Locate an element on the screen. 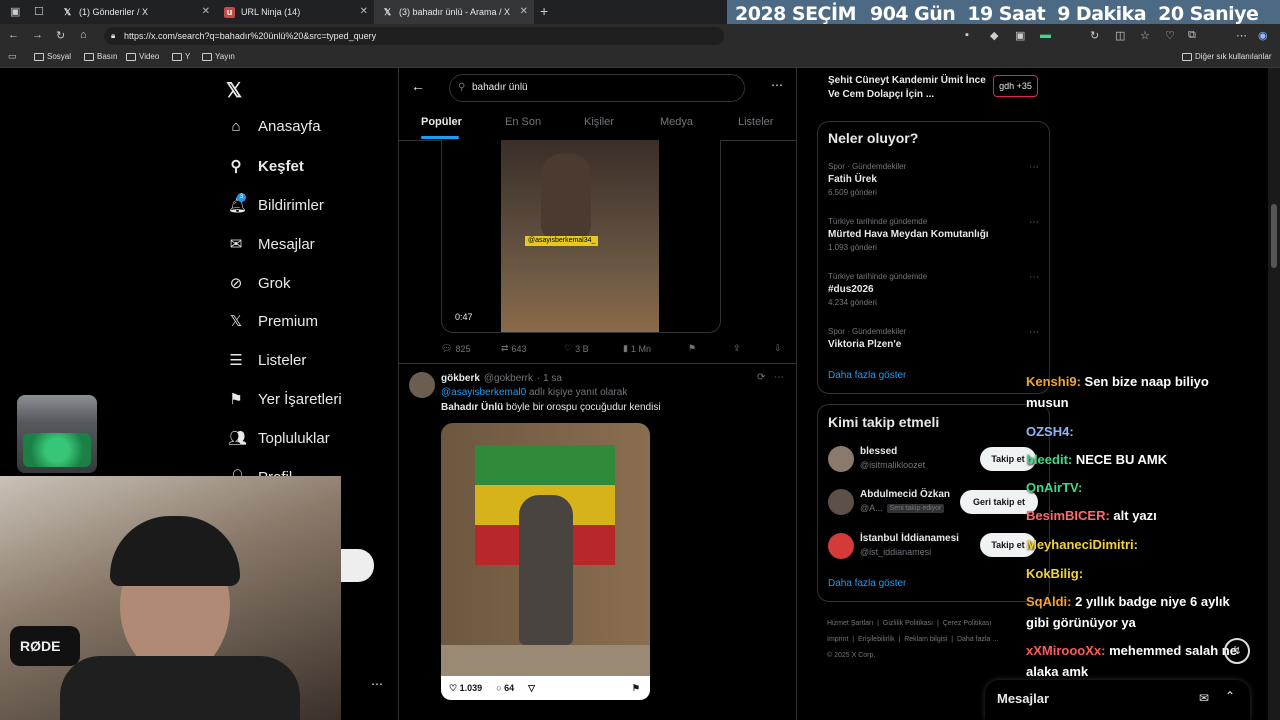  x-logo-icon: 𝕏 is located at coordinates (234, 90).